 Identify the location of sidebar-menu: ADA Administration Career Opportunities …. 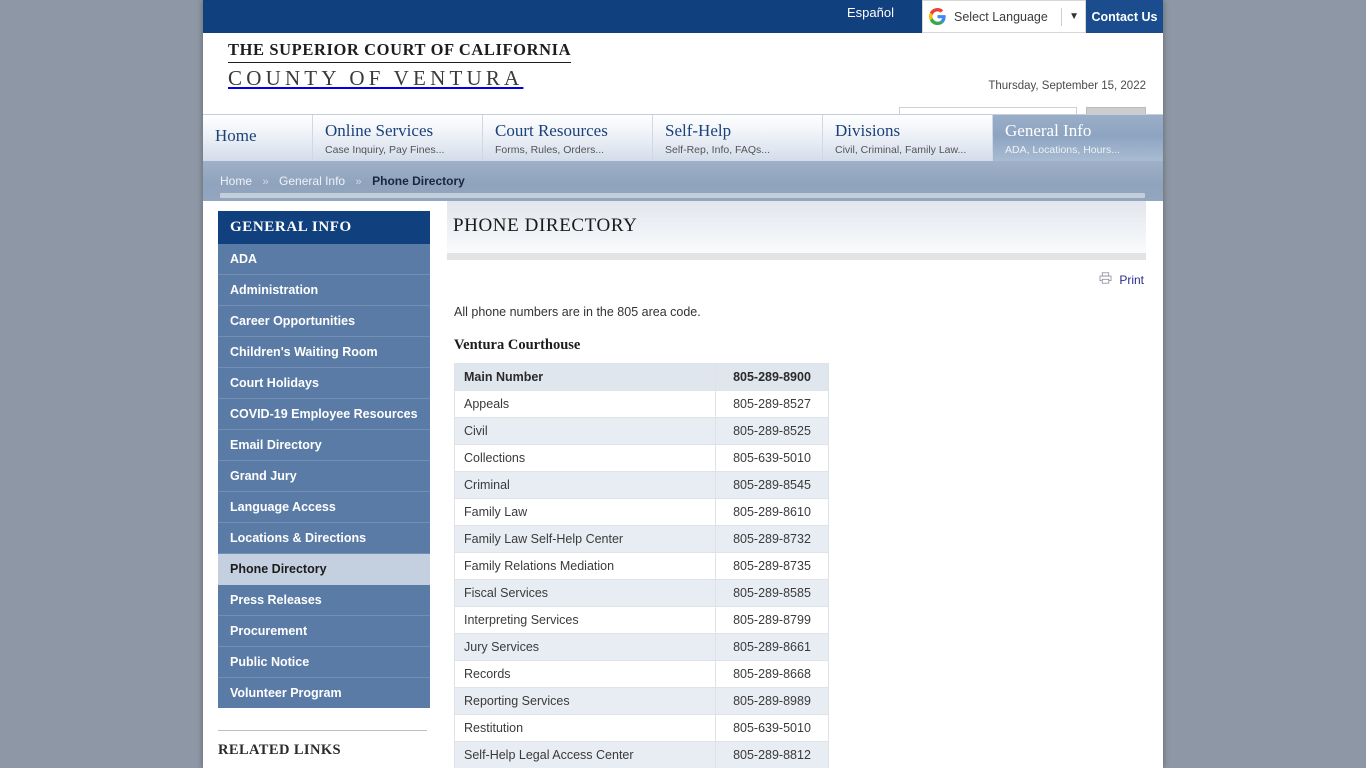
(324, 476).